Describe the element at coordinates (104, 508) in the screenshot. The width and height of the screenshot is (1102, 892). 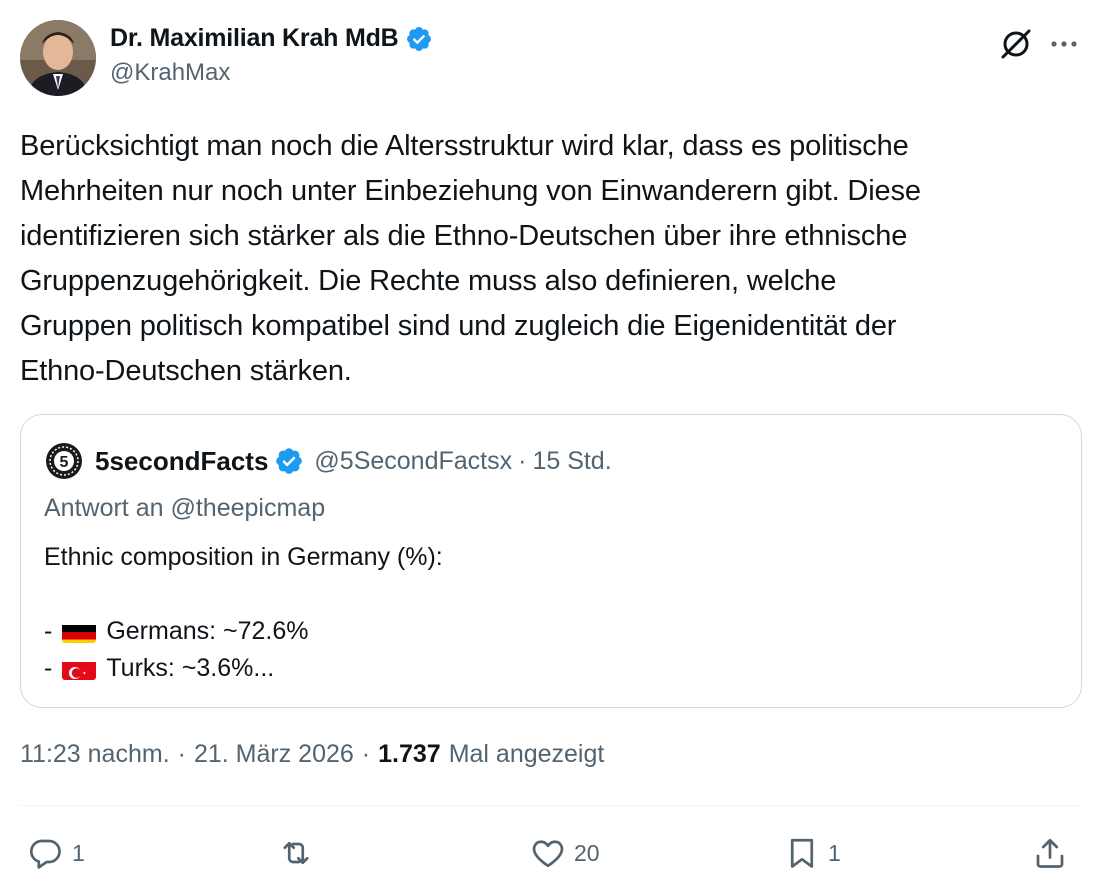
I see `reply-prefix: Antwort an` at that location.